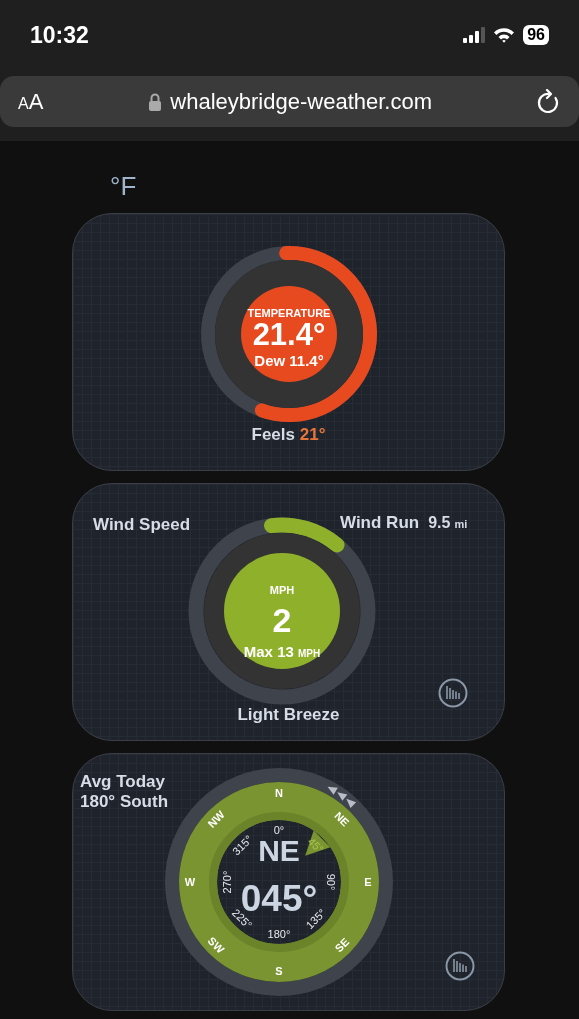  What do you see at coordinates (122, 782) in the screenshot?
I see `average-label: Avg Today` at bounding box center [122, 782].